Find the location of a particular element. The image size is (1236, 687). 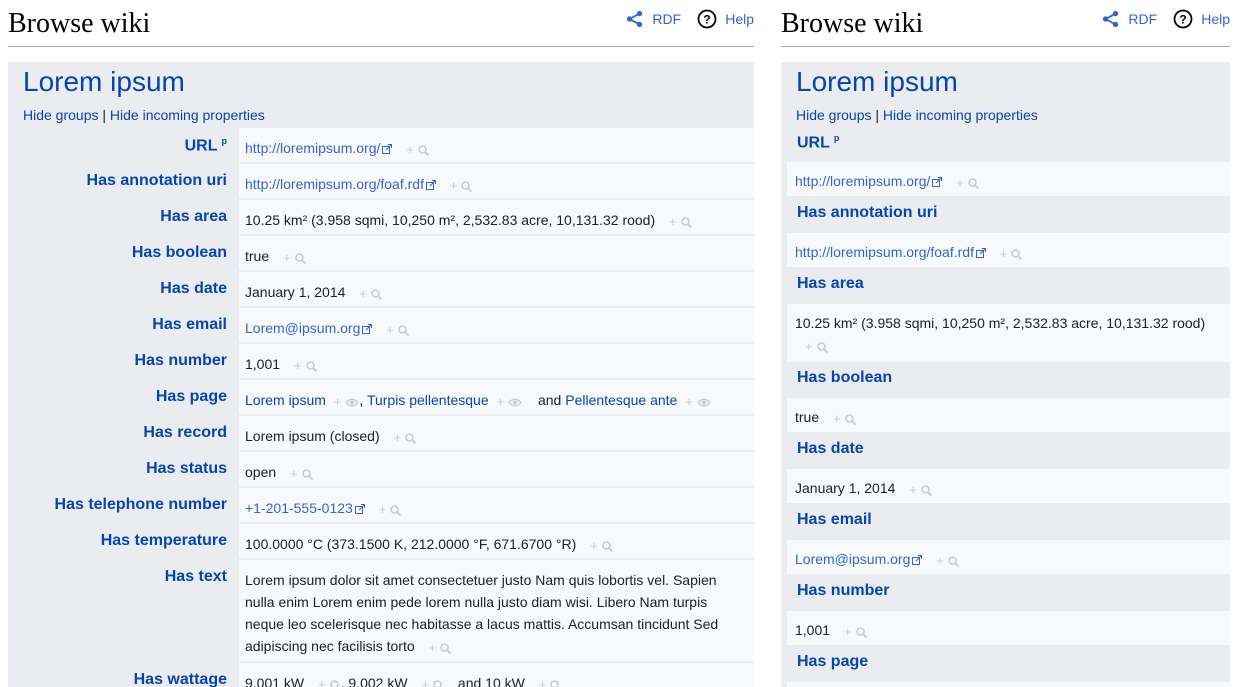

property-value-cell: Lorem ipsum (closed) + is located at coordinates (496, 433).